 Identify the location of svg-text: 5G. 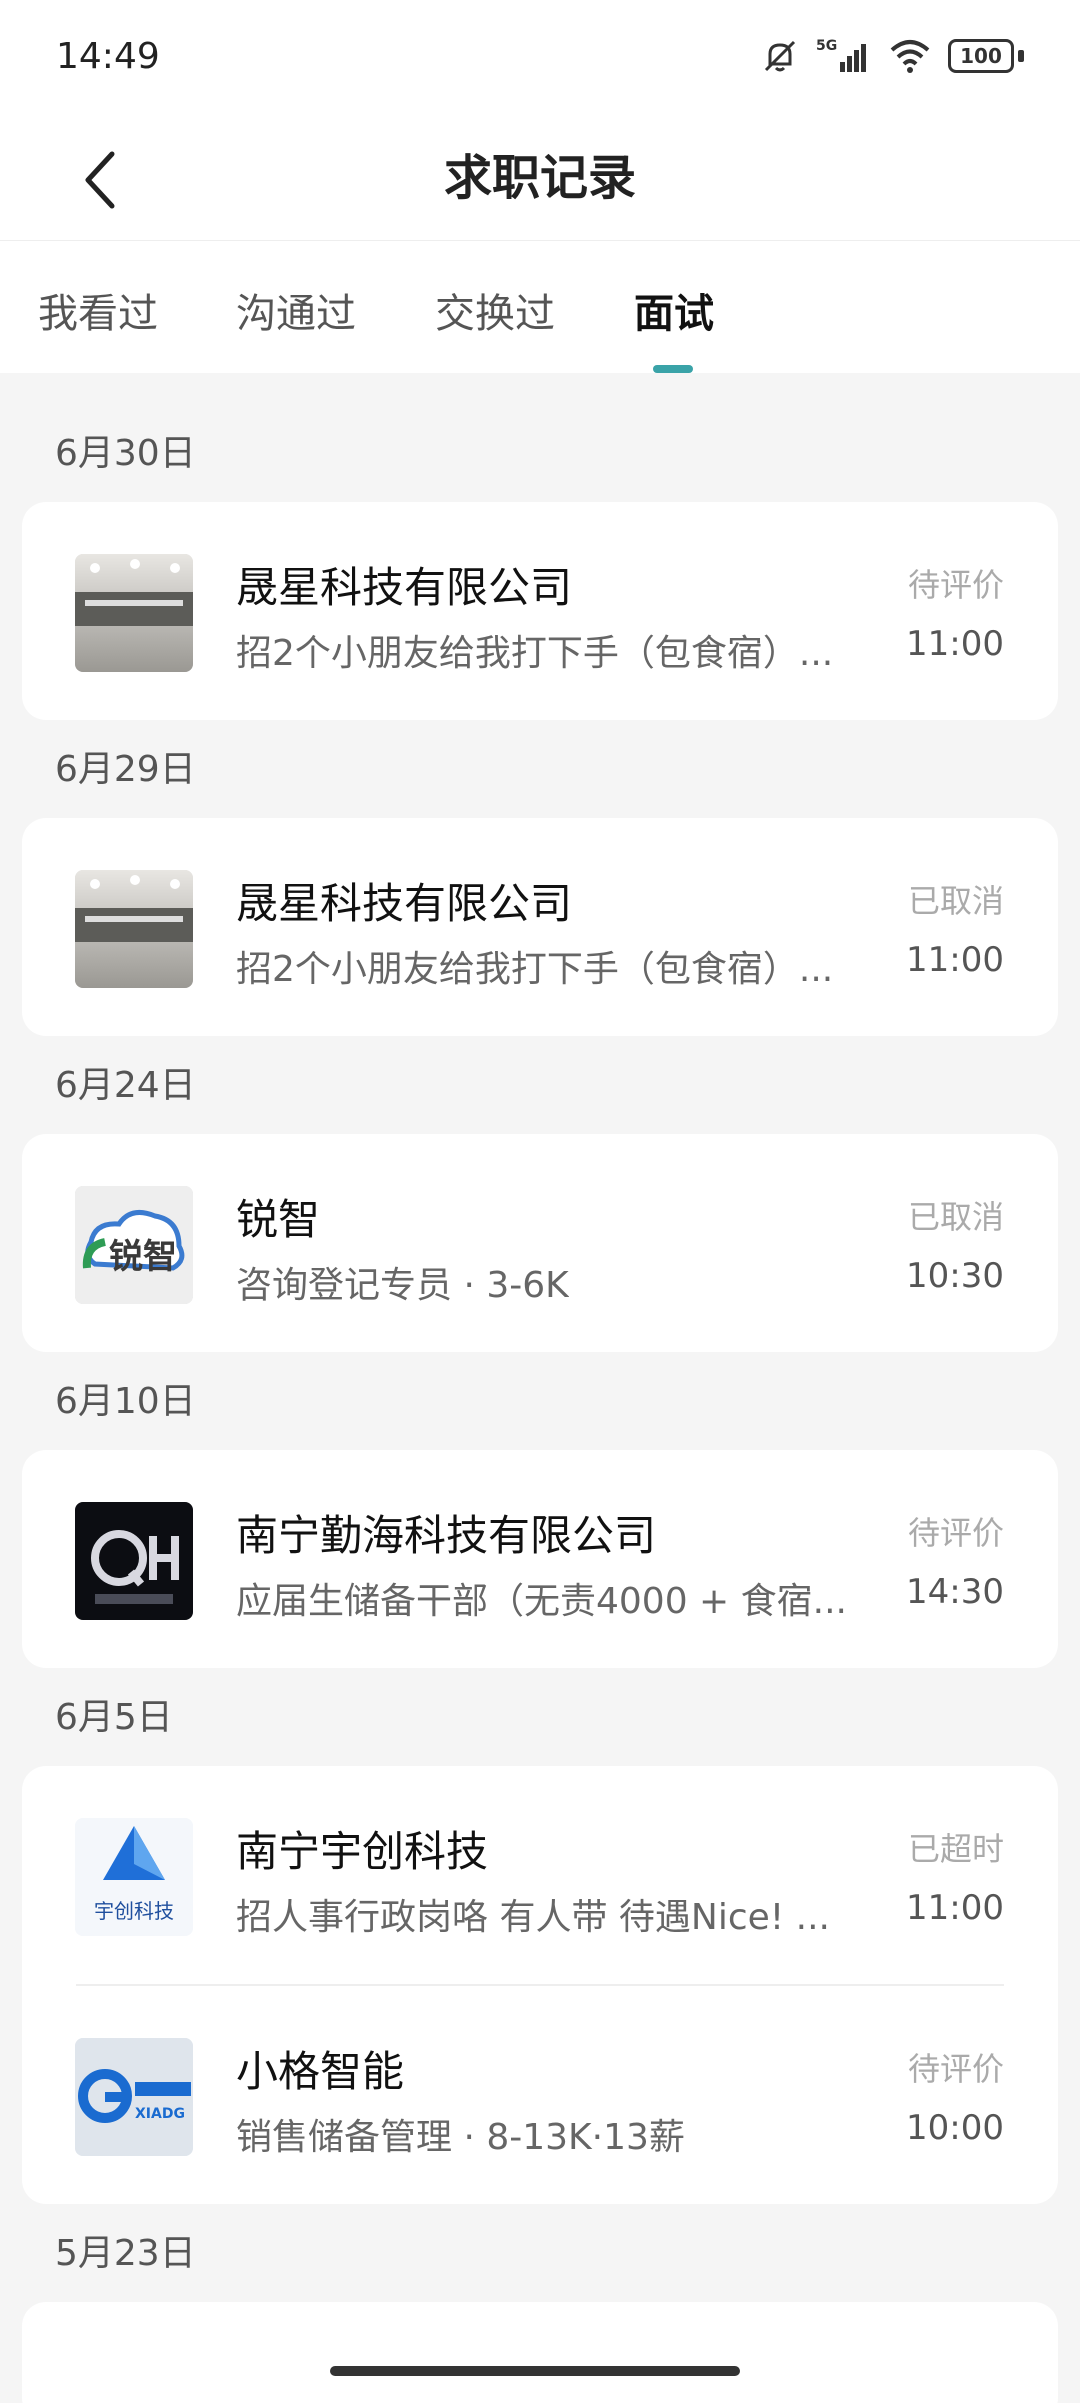
(826, 46).